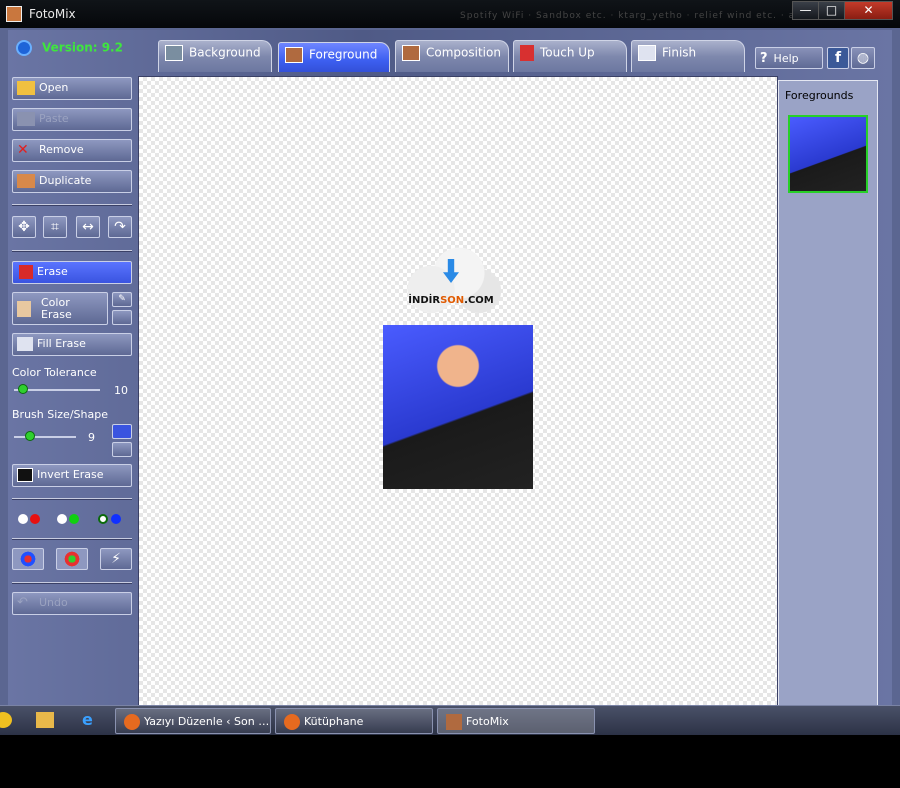 This screenshot has height=788, width=900. I want to click on invert-erase-button: Invert Erase, so click(72, 475).